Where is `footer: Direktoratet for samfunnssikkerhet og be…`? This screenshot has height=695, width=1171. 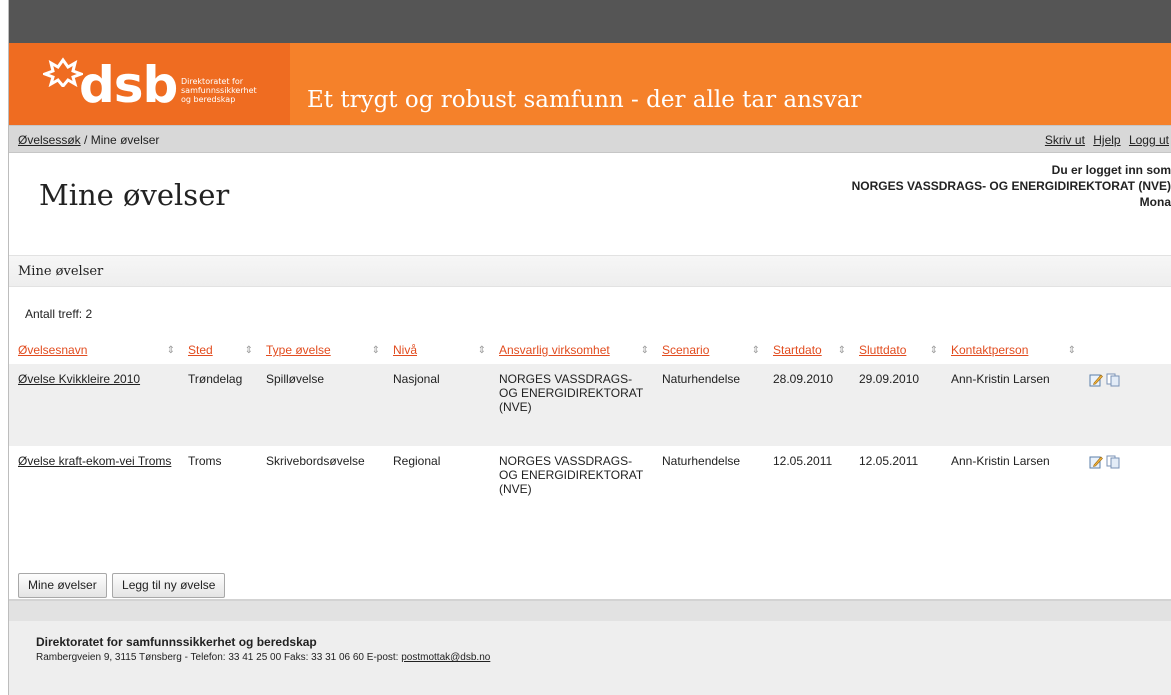 footer: Direktoratet for samfunnssikkerhet og be… is located at coordinates (590, 647).